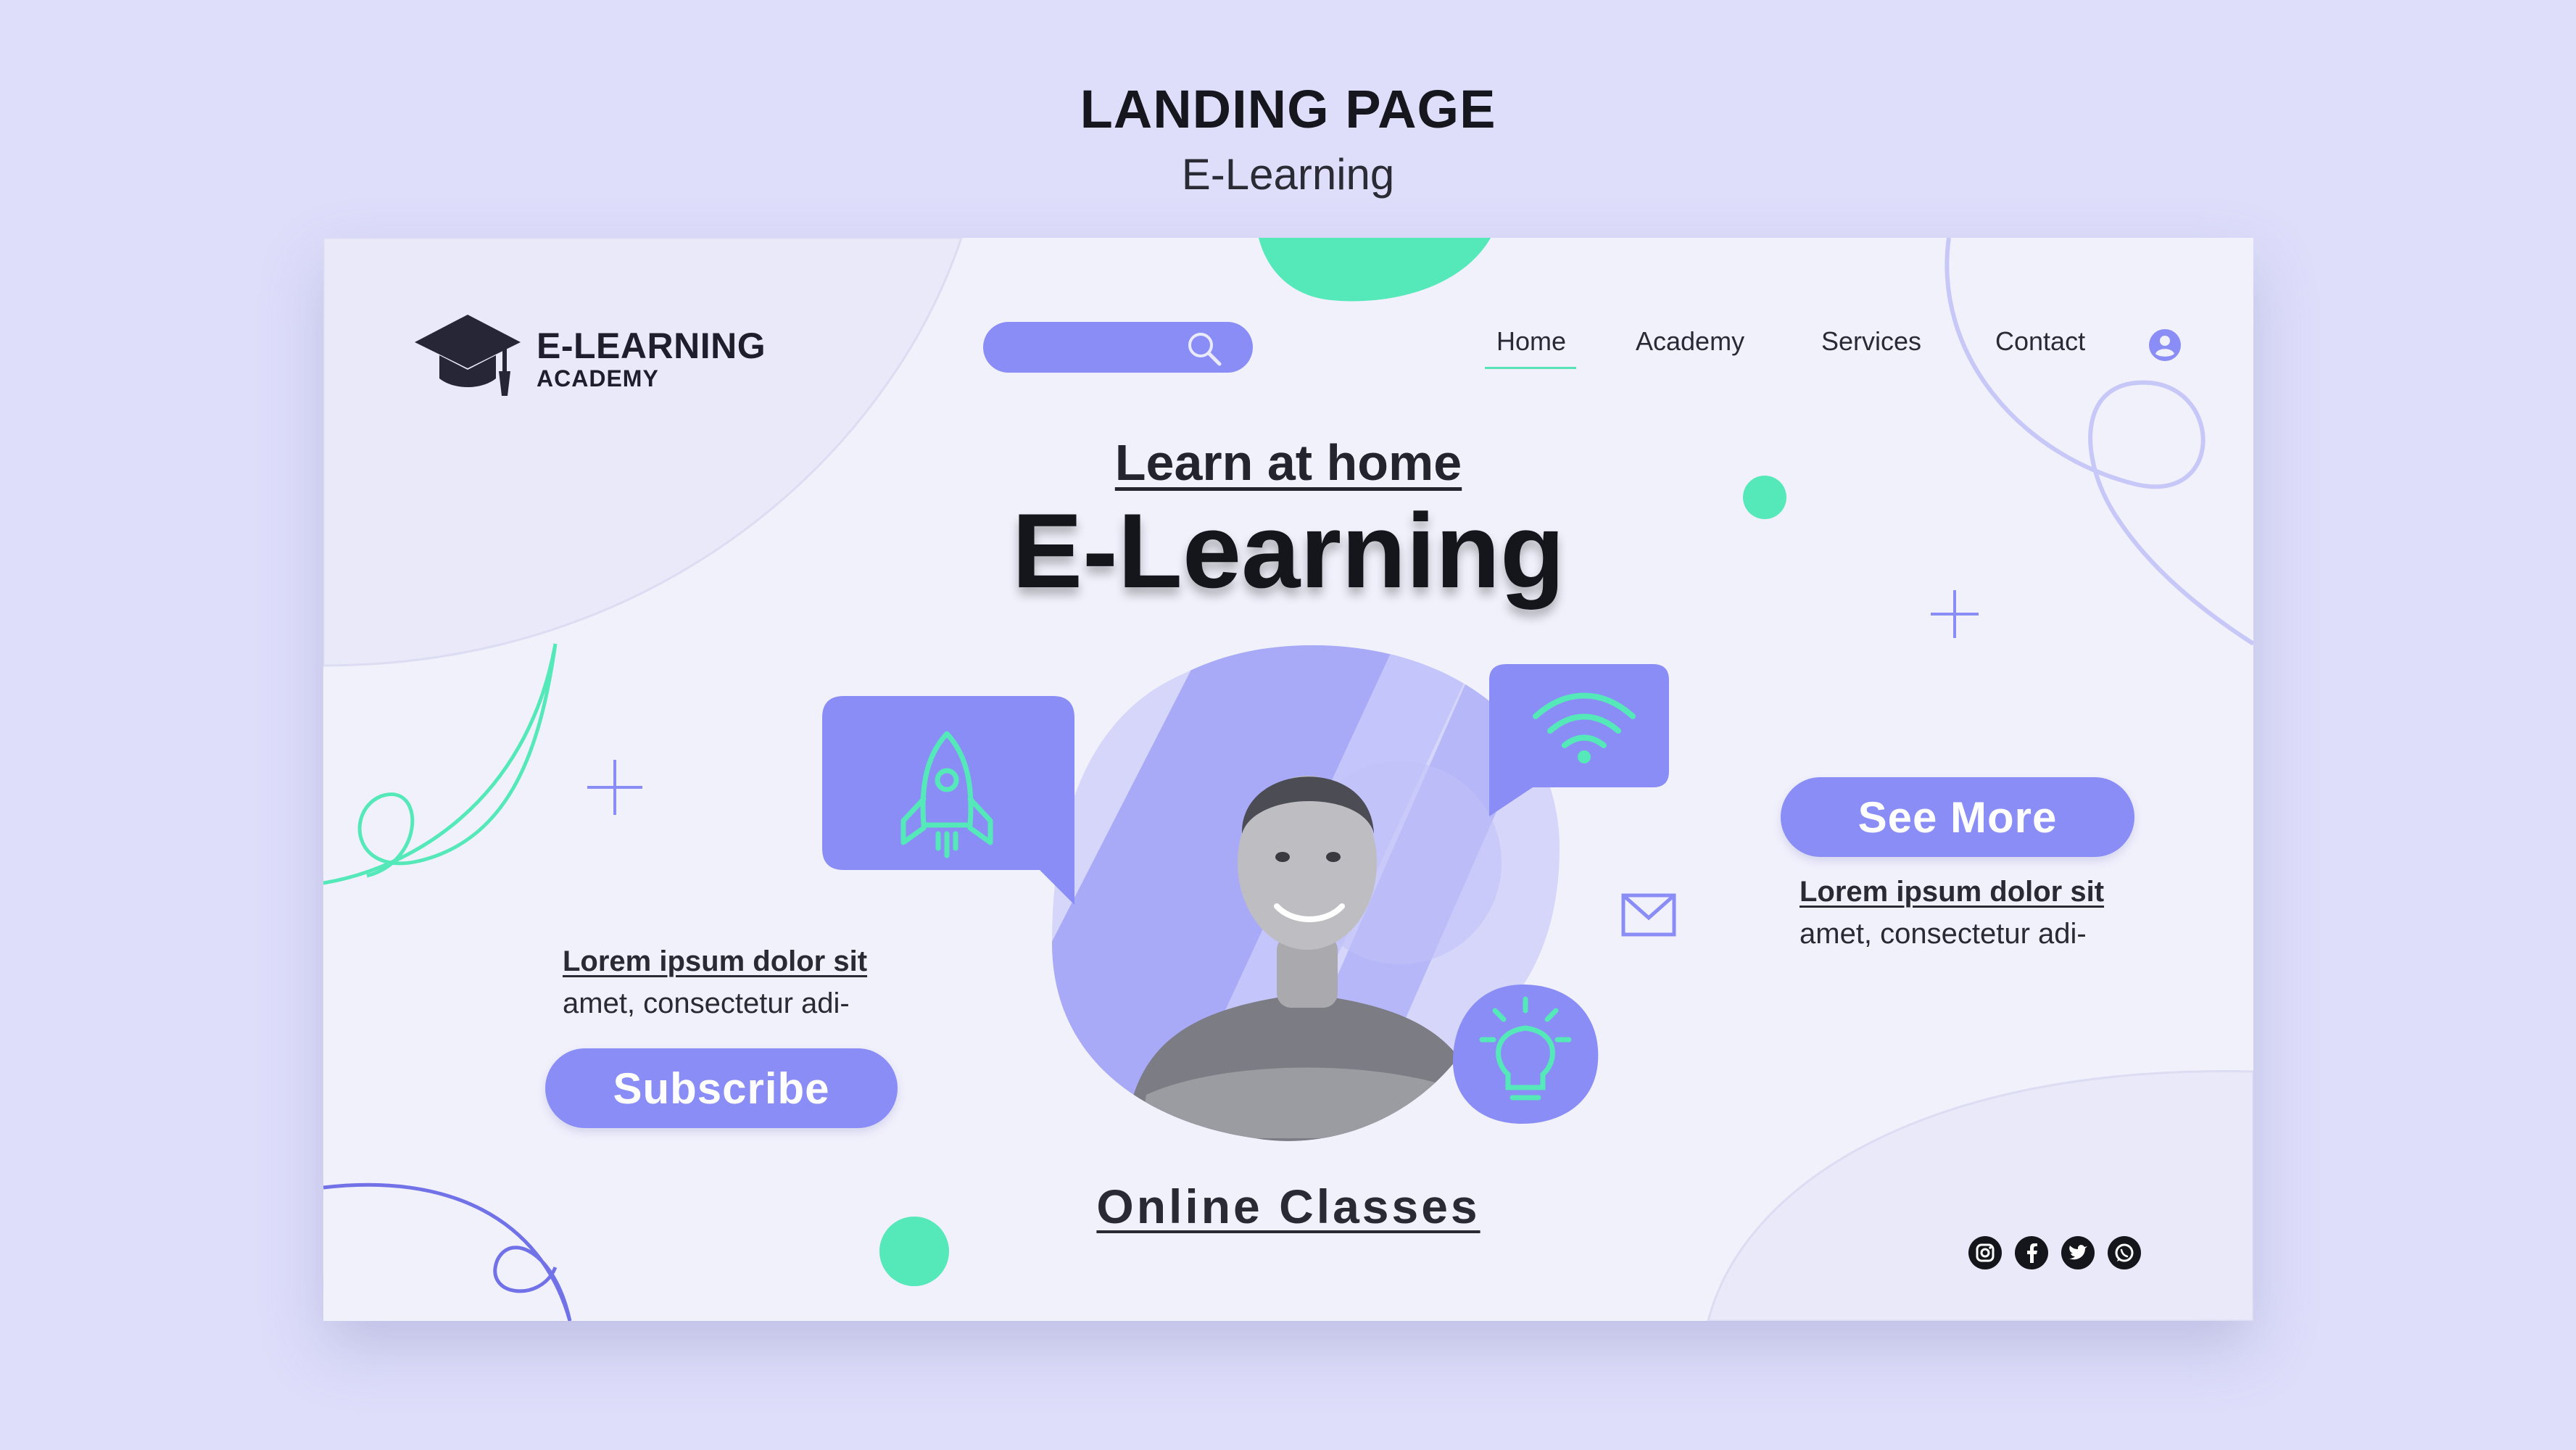  What do you see at coordinates (1375, 270) in the screenshot?
I see `top-green-blob` at bounding box center [1375, 270].